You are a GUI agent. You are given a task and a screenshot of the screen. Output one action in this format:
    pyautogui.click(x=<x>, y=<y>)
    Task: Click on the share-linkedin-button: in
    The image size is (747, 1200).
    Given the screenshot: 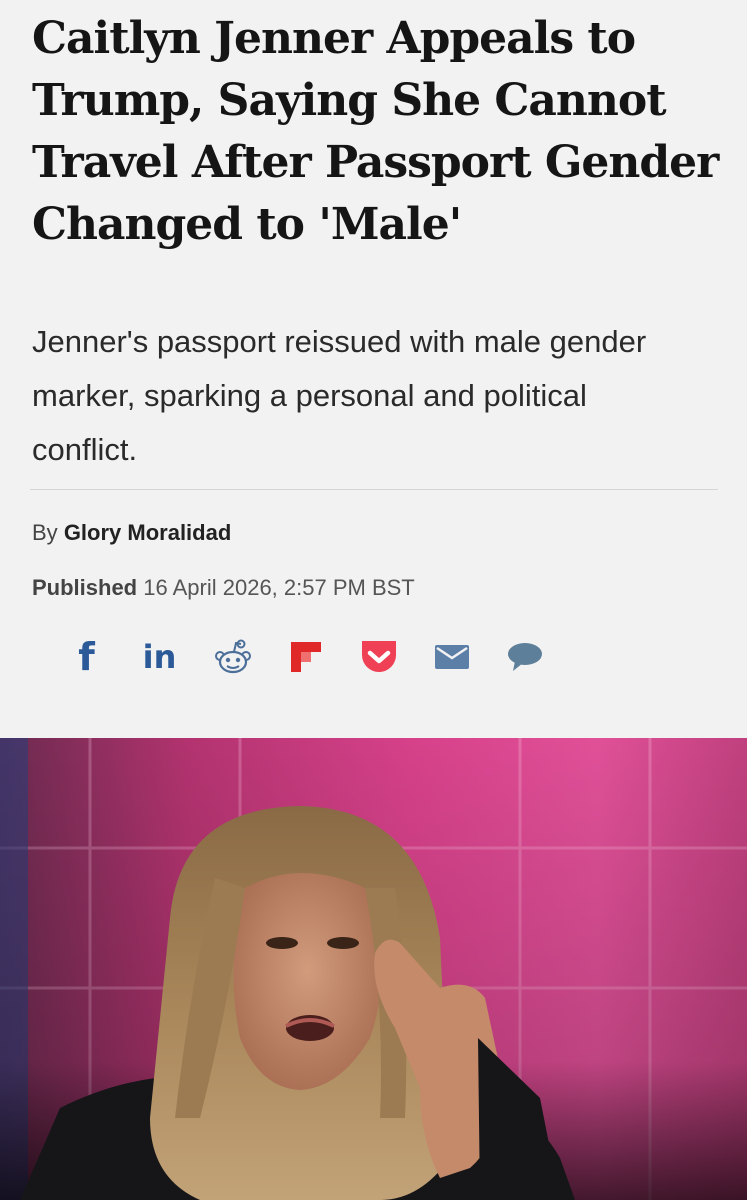 What is the action you would take?
    pyautogui.click(x=159, y=657)
    